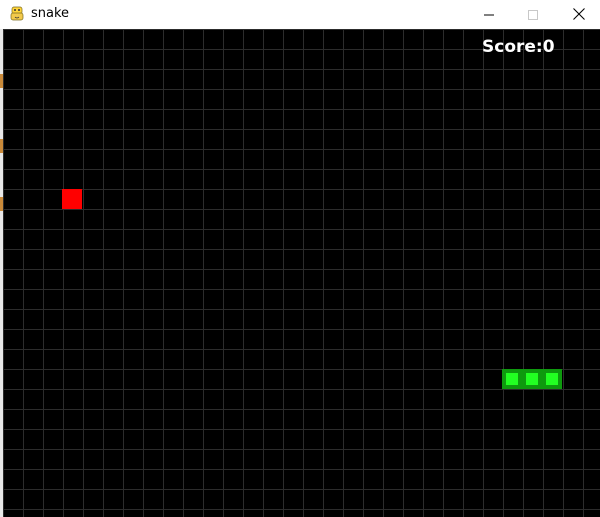 This screenshot has width=600, height=517. Describe the element at coordinates (512, 379) in the screenshot. I see `snake-segment-head` at that location.